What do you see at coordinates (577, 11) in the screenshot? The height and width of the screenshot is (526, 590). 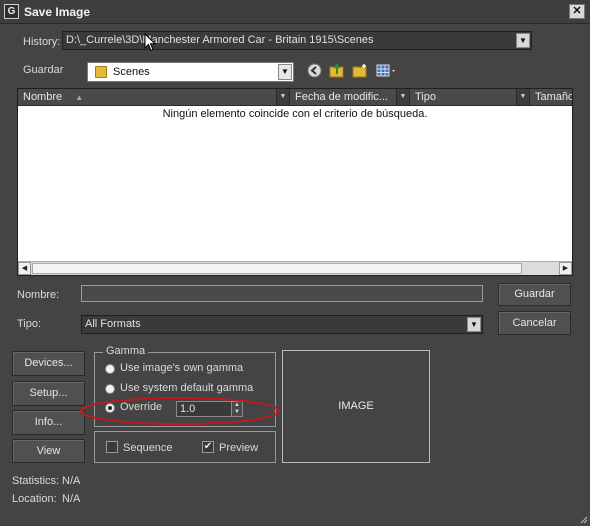 I see `close-button: ✕` at bounding box center [577, 11].